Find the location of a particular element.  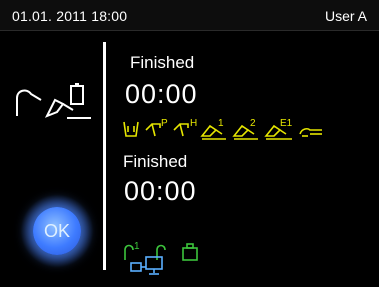

scaler-icon is located at coordinates (310, 132).